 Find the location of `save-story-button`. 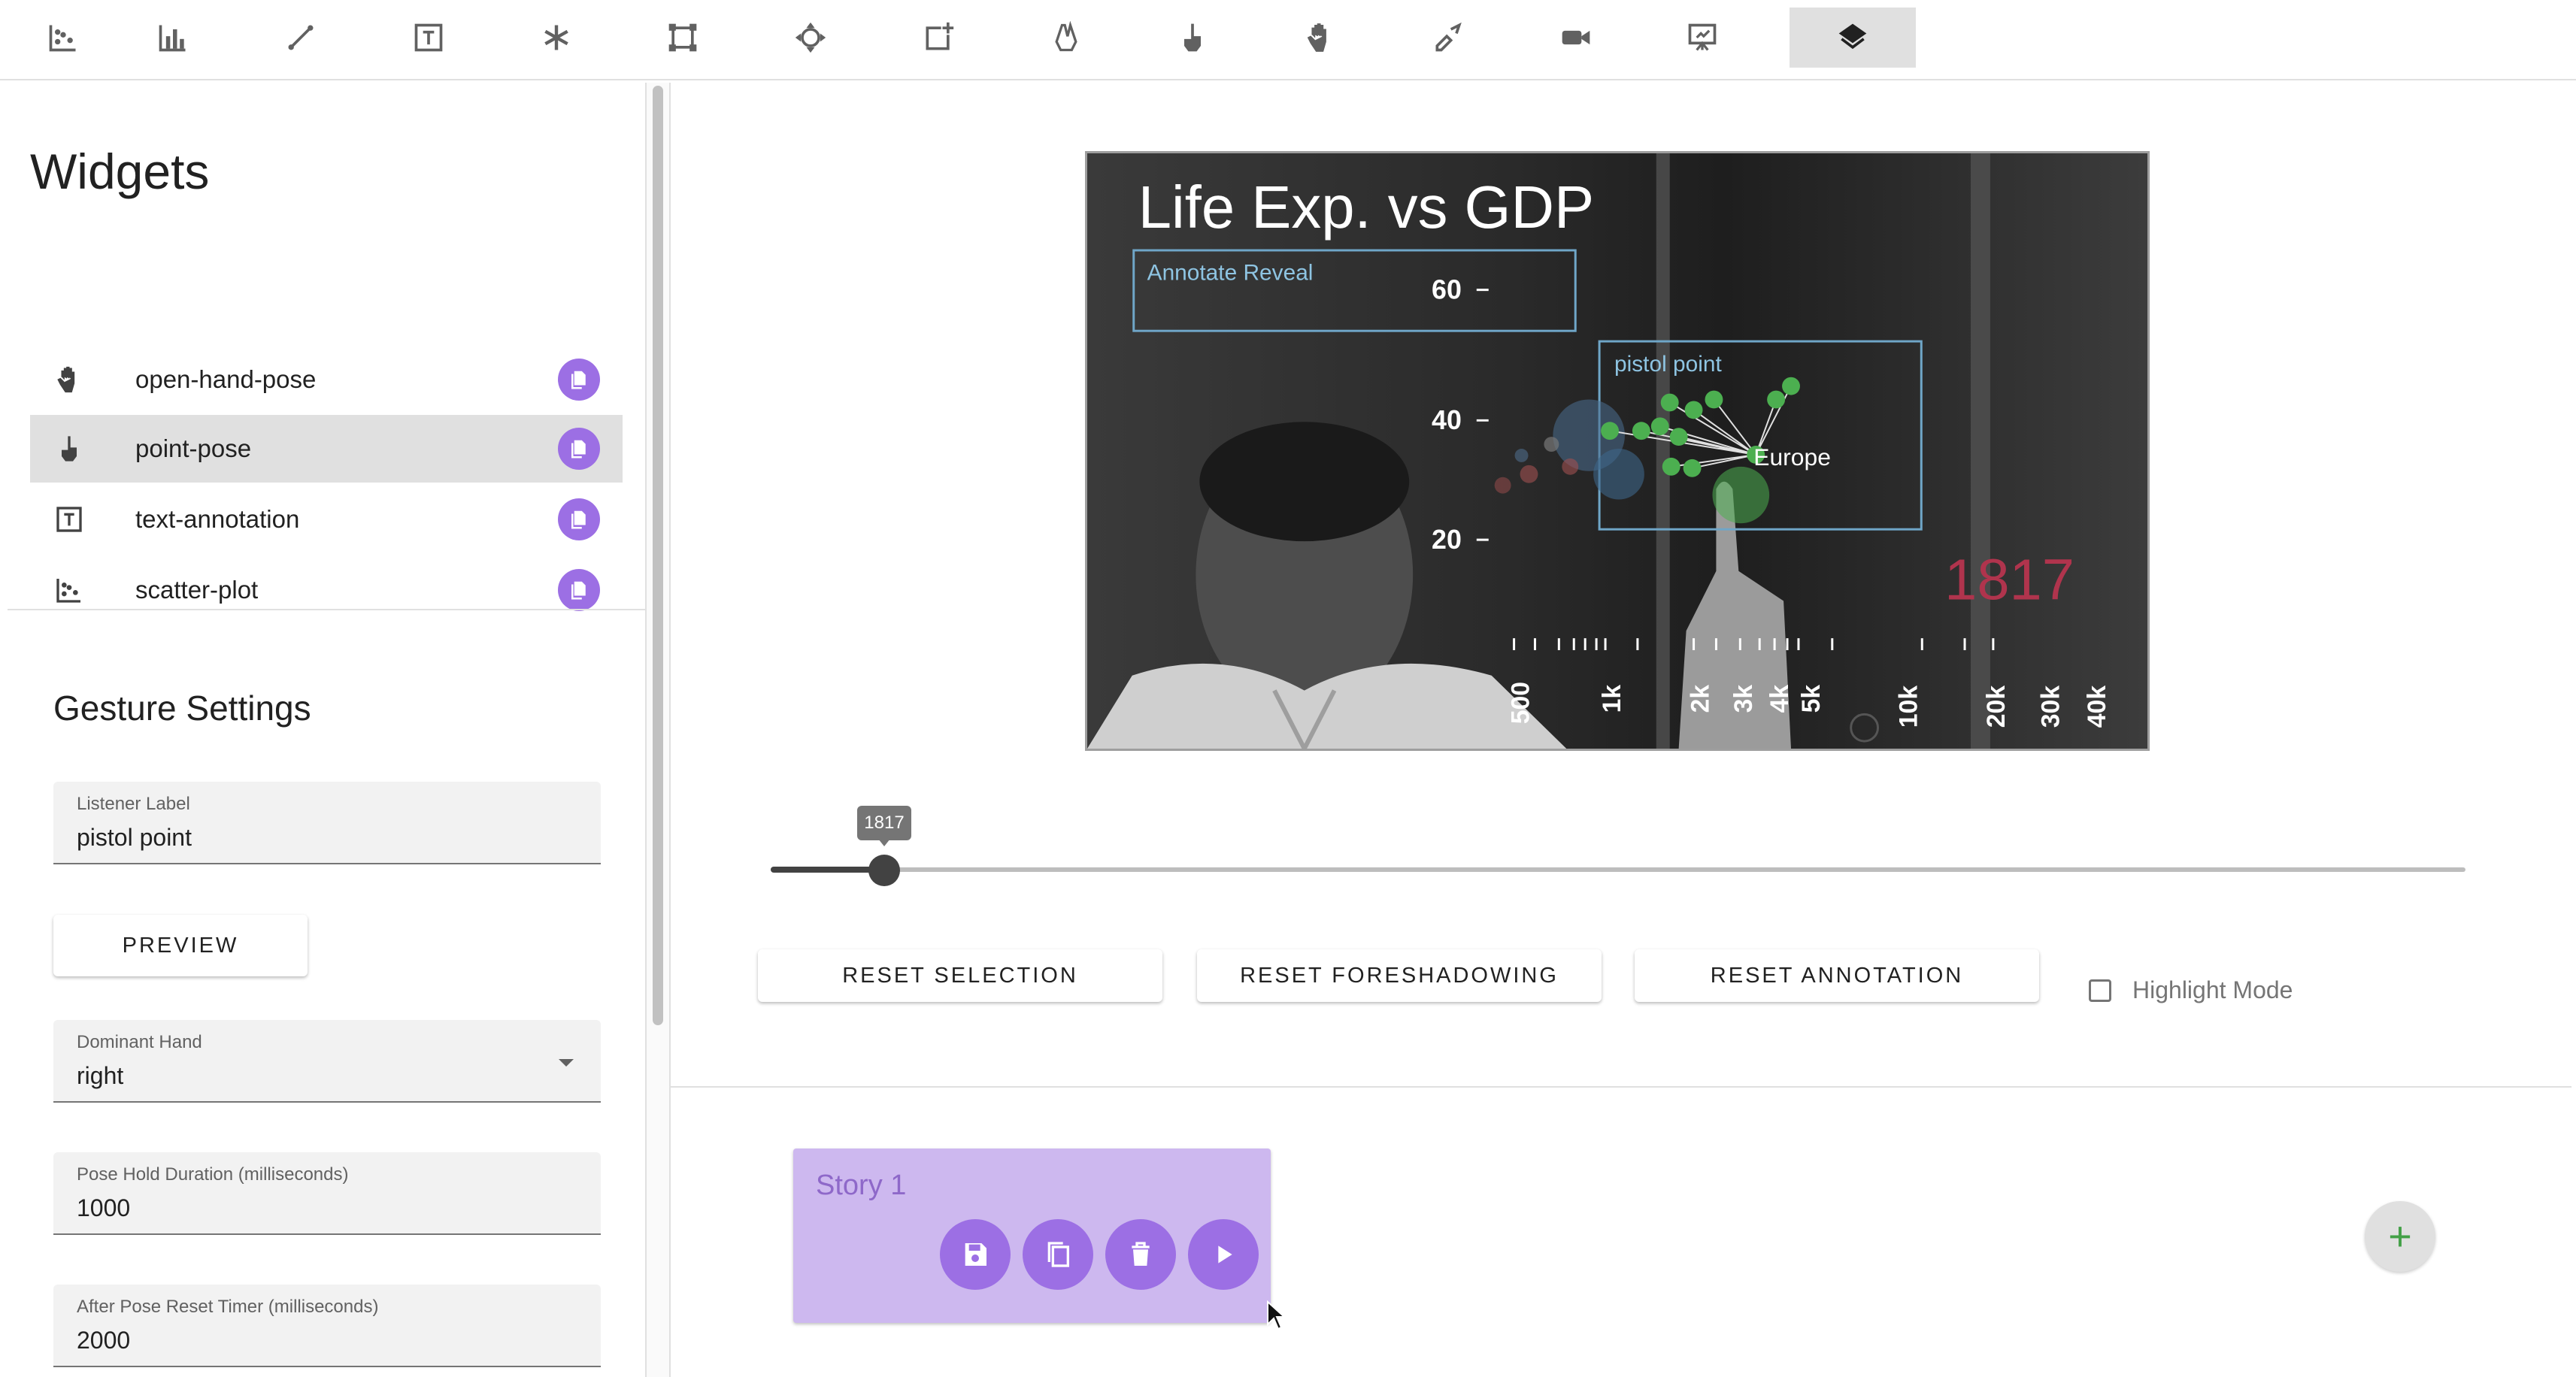

save-story-button is located at coordinates (975, 1254).